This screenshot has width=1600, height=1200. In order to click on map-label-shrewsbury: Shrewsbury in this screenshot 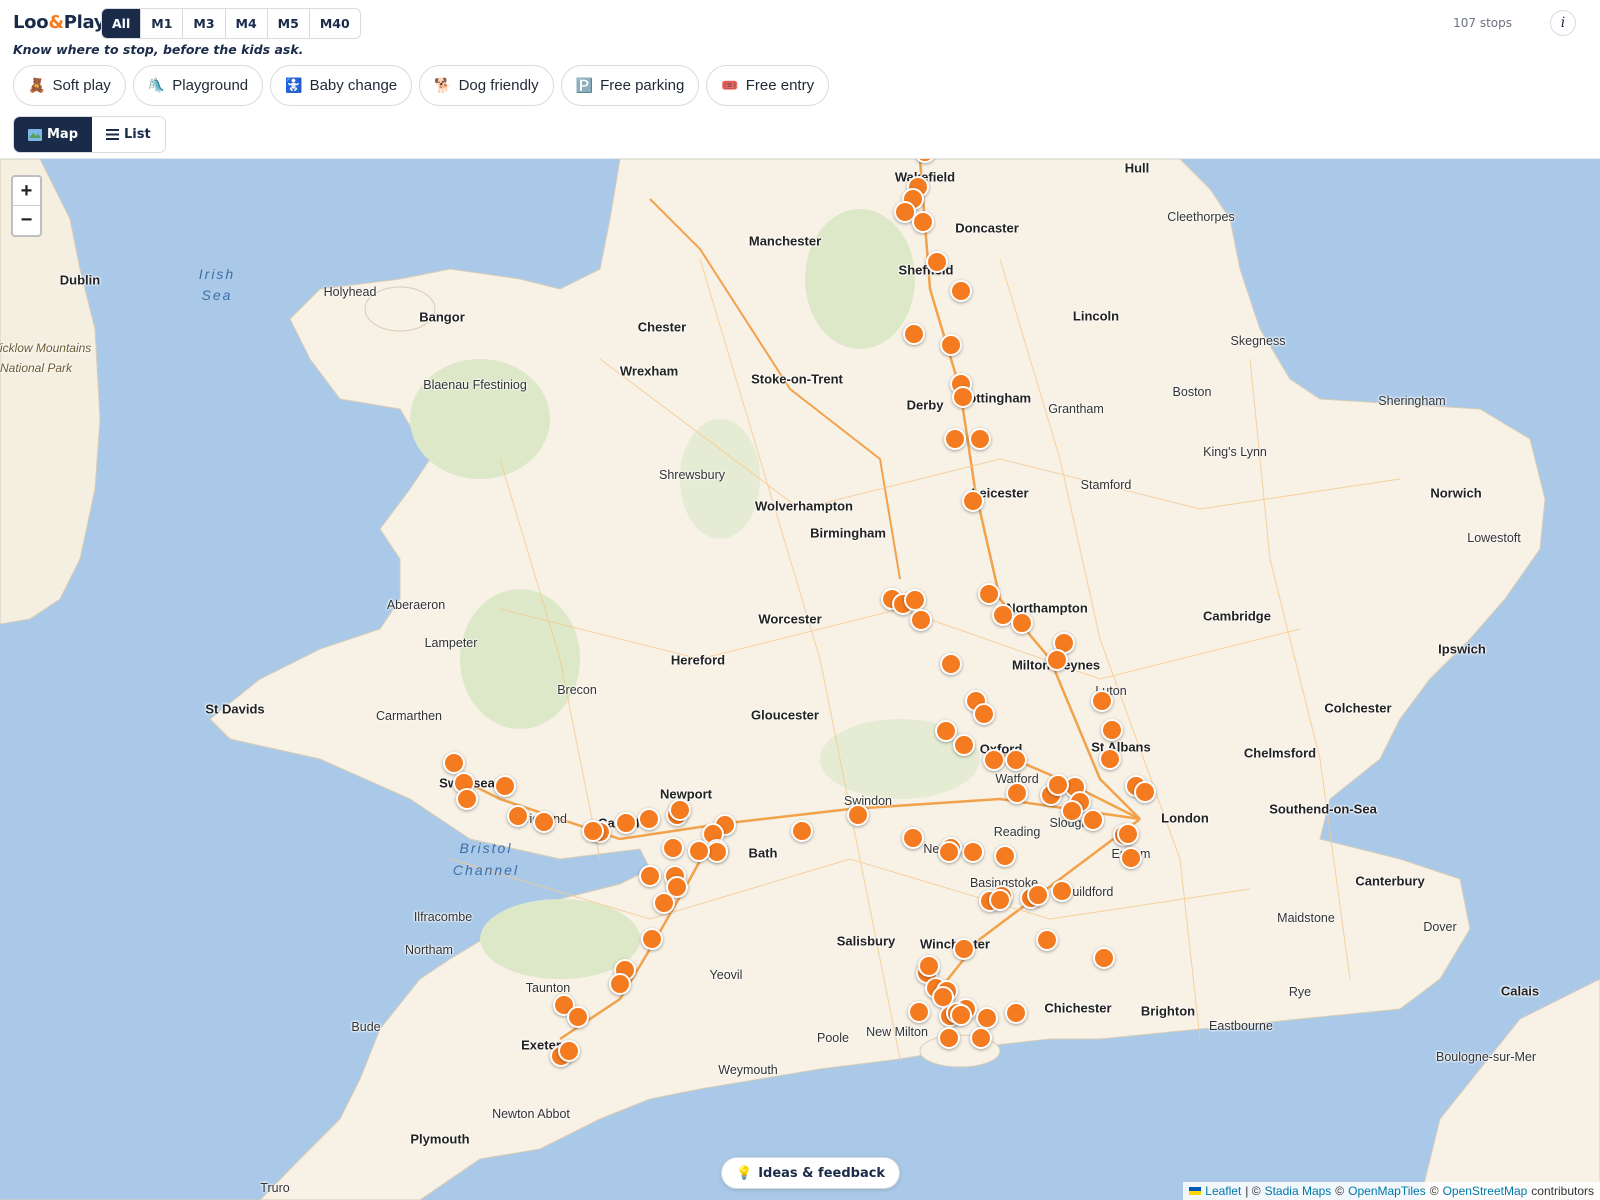, I will do `click(692, 475)`.